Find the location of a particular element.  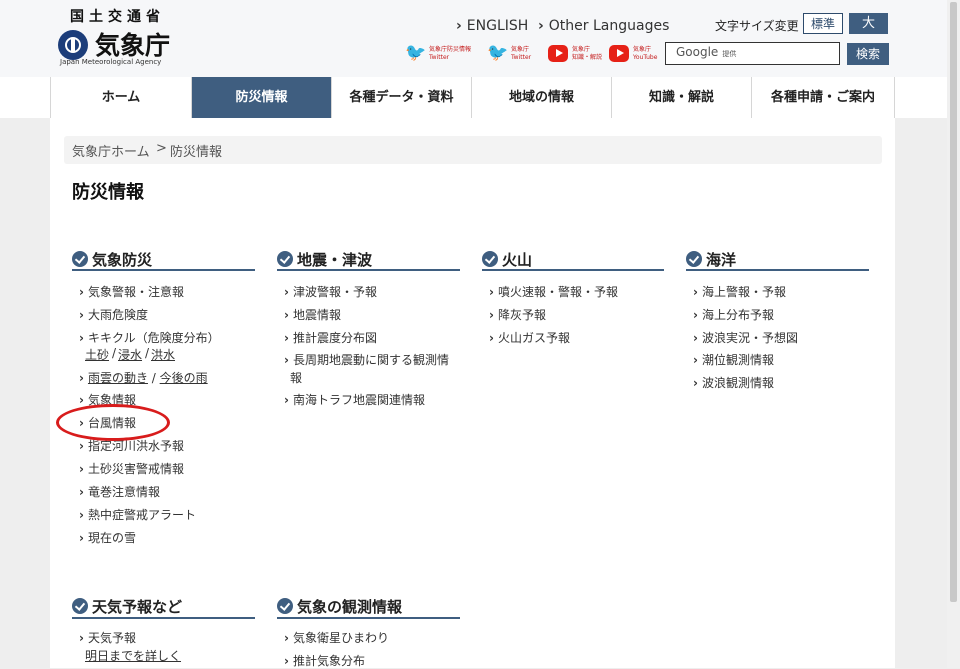

search-button: 検索 is located at coordinates (868, 54).